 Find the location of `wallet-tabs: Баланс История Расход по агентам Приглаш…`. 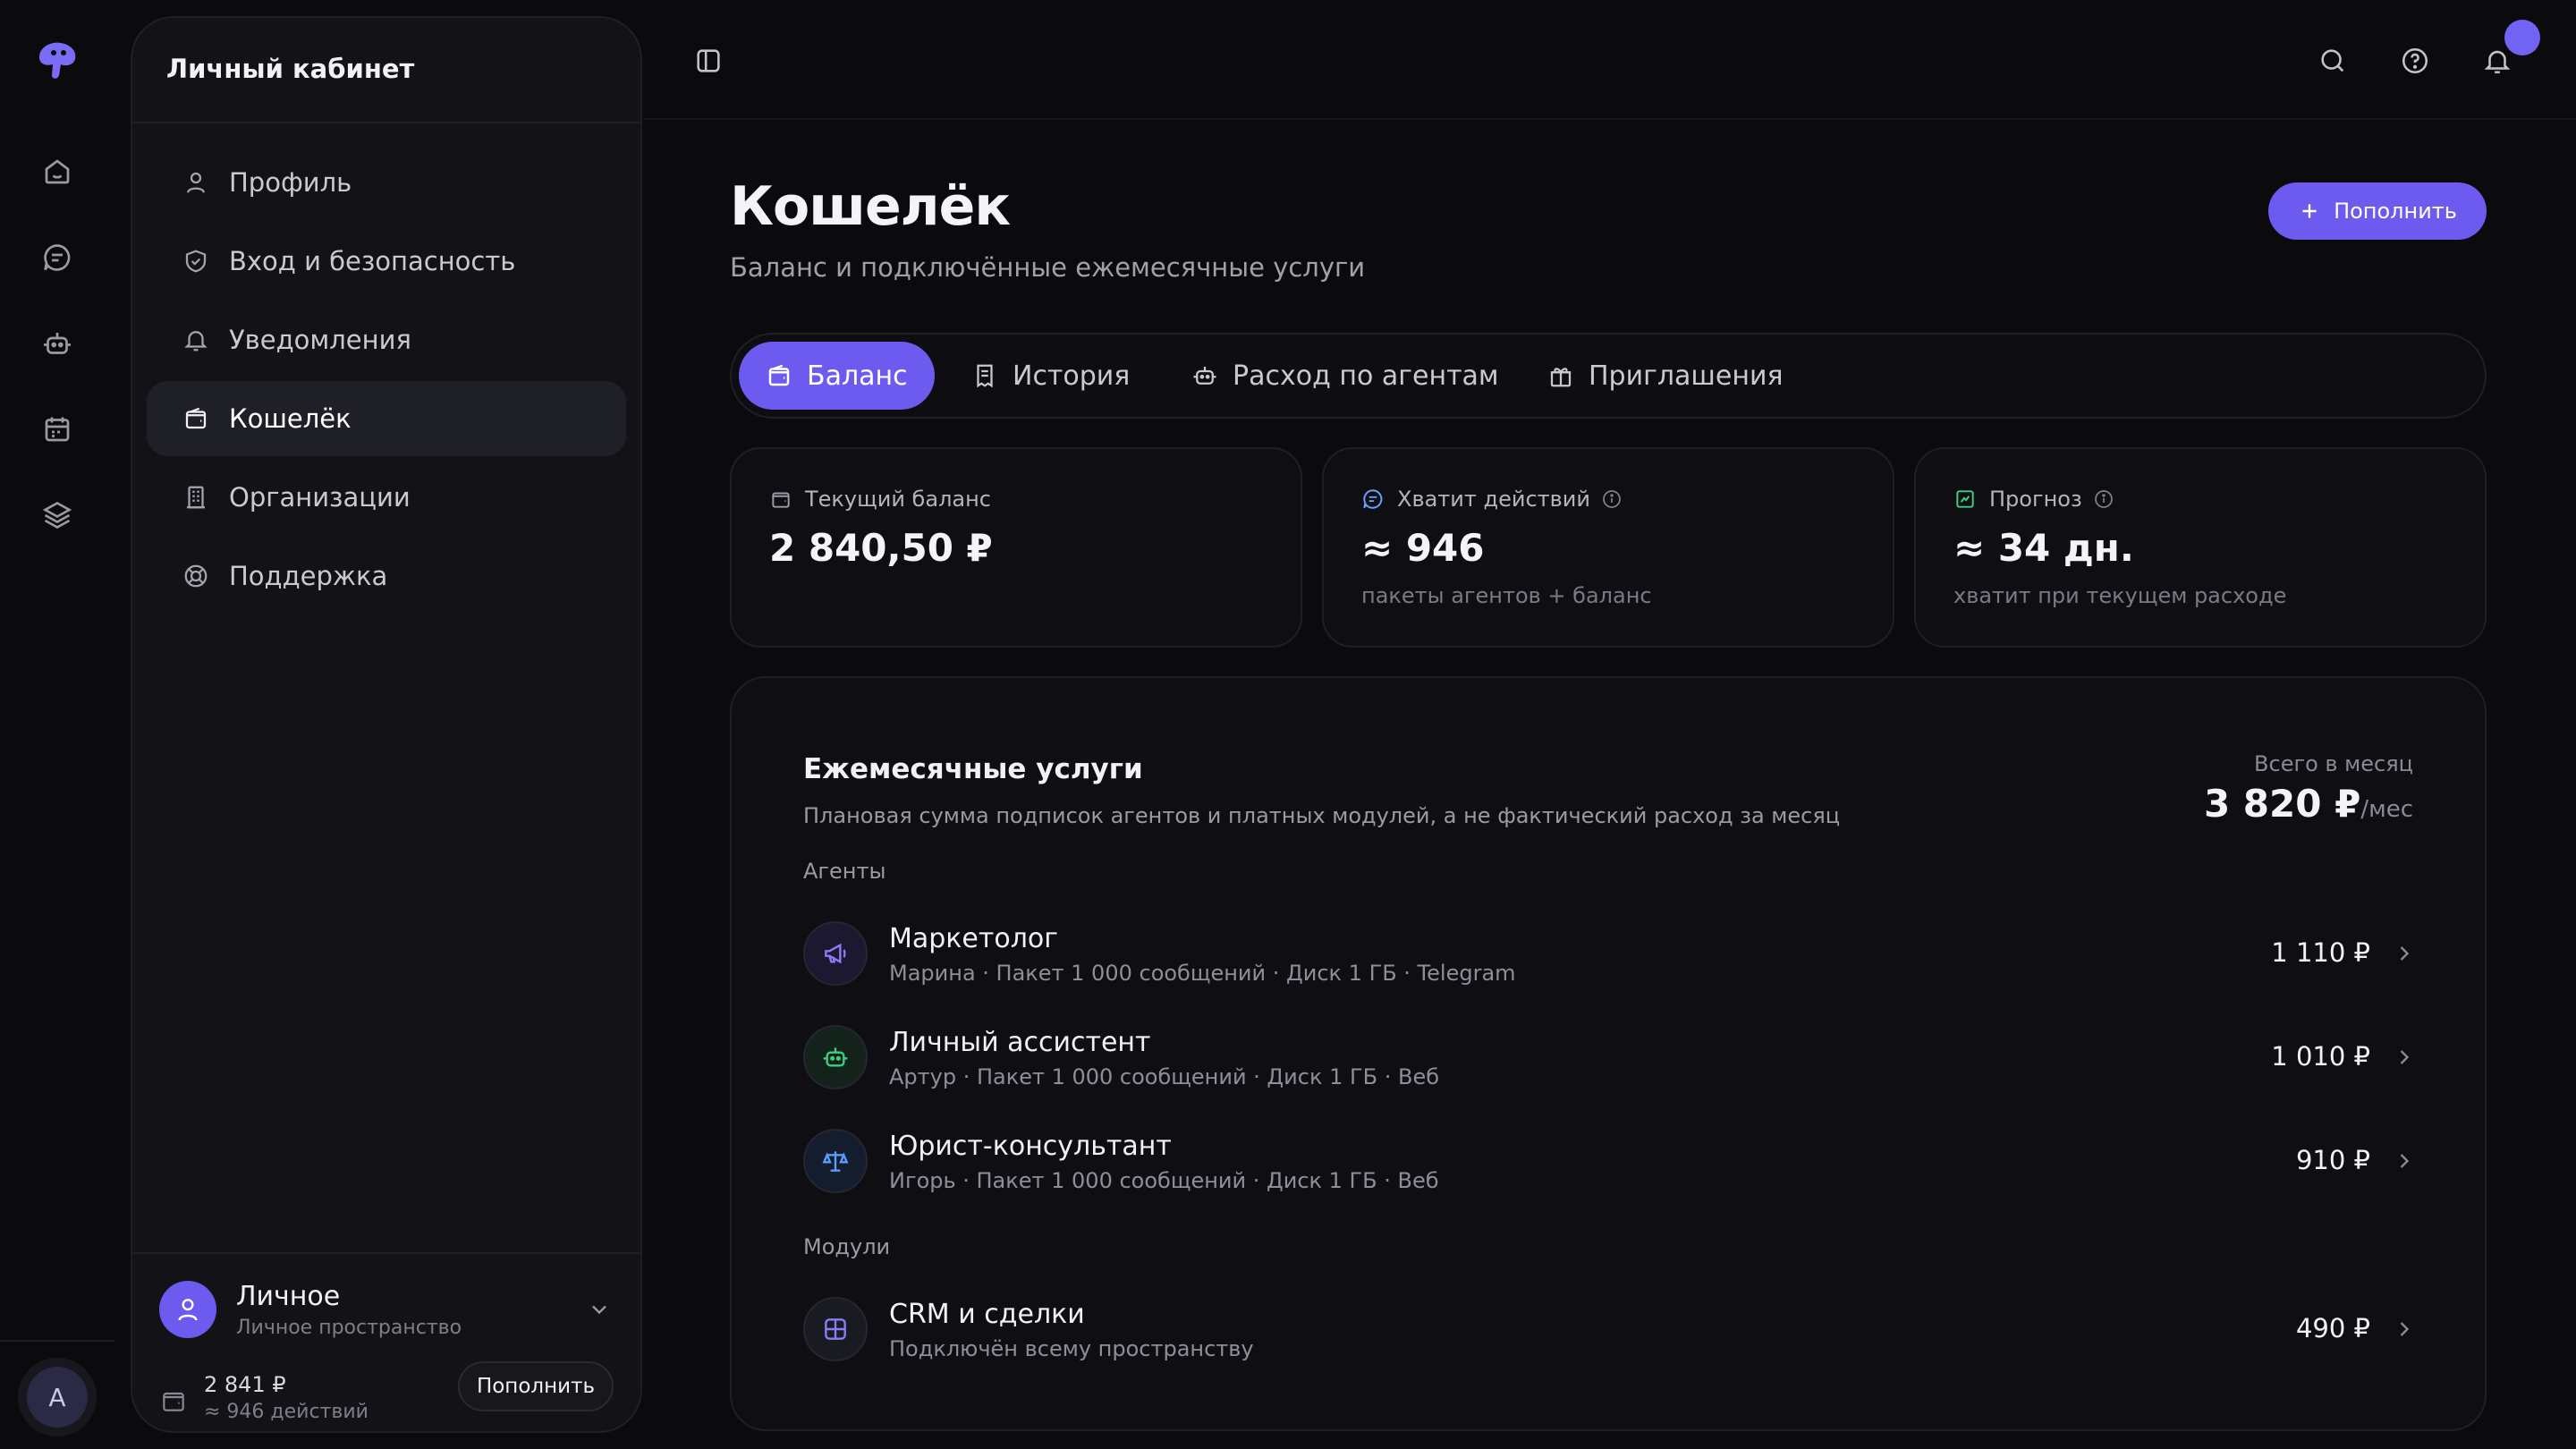

wallet-tabs: Баланс История Расход по агентам Приглаш… is located at coordinates (1608, 376).